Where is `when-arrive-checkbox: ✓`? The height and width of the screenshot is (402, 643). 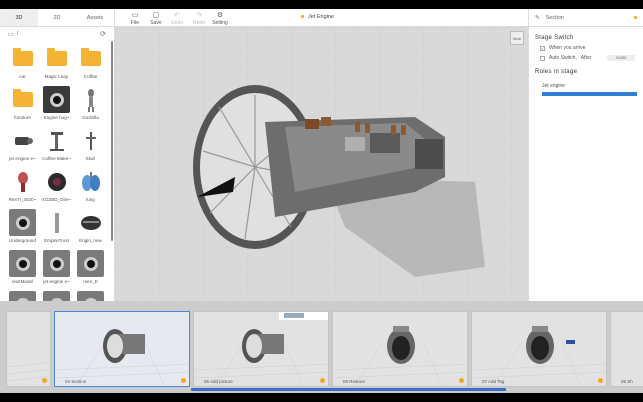
when-arrive-checkbox: ✓ is located at coordinates (542, 48).